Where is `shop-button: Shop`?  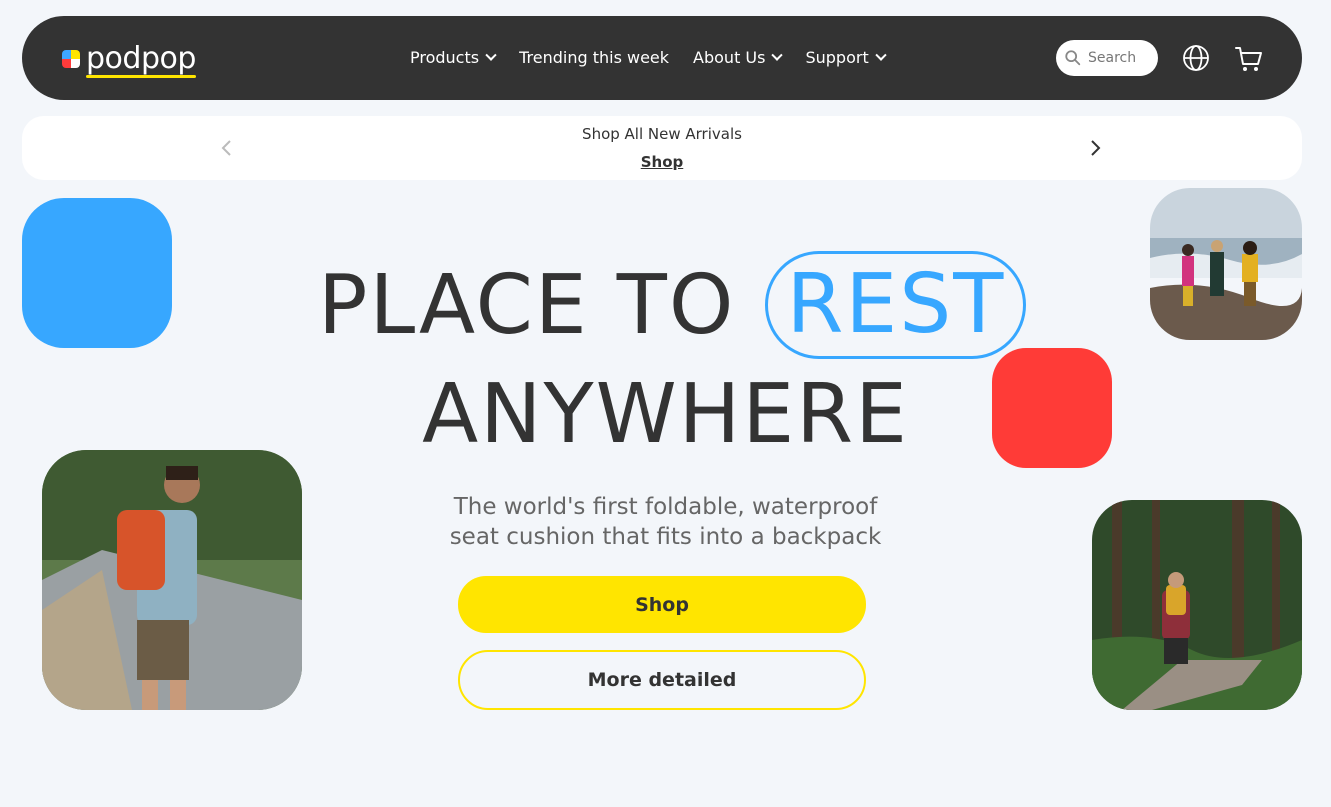 shop-button: Shop is located at coordinates (662, 604).